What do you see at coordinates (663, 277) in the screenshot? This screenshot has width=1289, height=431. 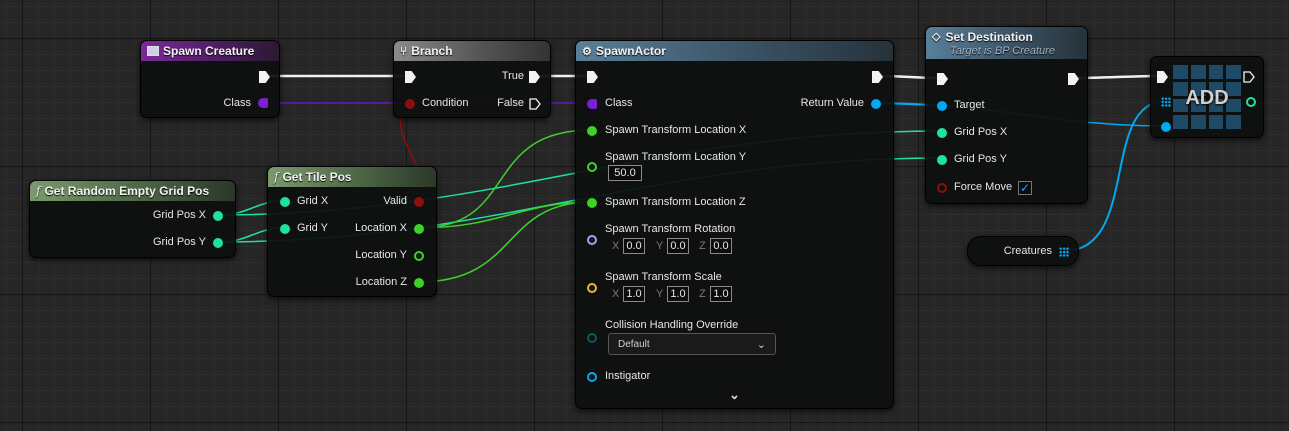 I see `spawn-actor-scale-label: Spawn Transform Scale` at bounding box center [663, 277].